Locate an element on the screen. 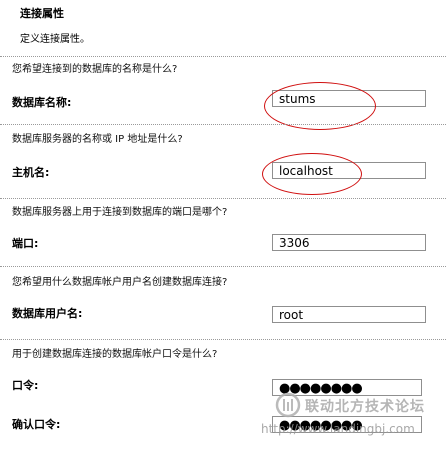 This screenshot has width=446, height=450. password-input: ●●●●●●●● is located at coordinates (347, 387).